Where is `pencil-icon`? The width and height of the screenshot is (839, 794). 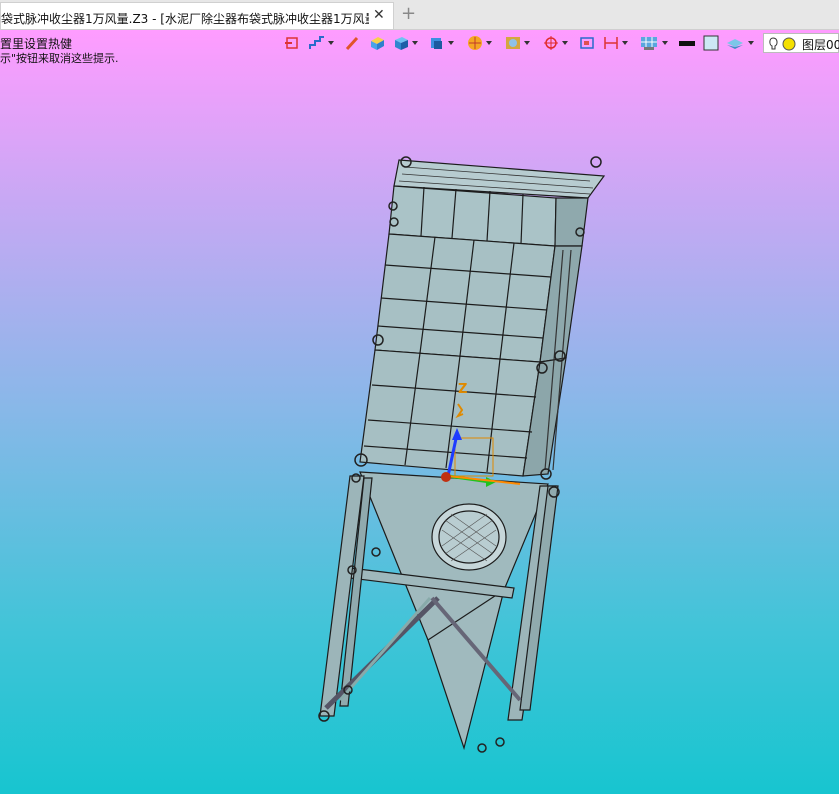 pencil-icon is located at coordinates (353, 43).